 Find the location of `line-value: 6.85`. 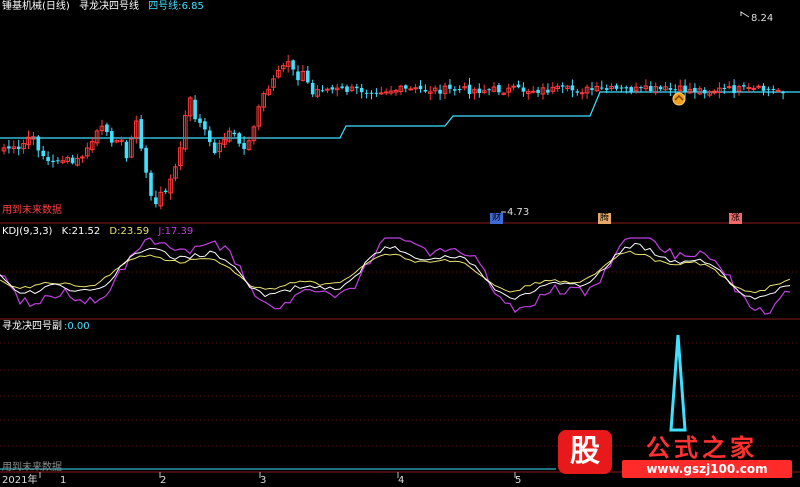

line-value: 6.85 is located at coordinates (192, 6).